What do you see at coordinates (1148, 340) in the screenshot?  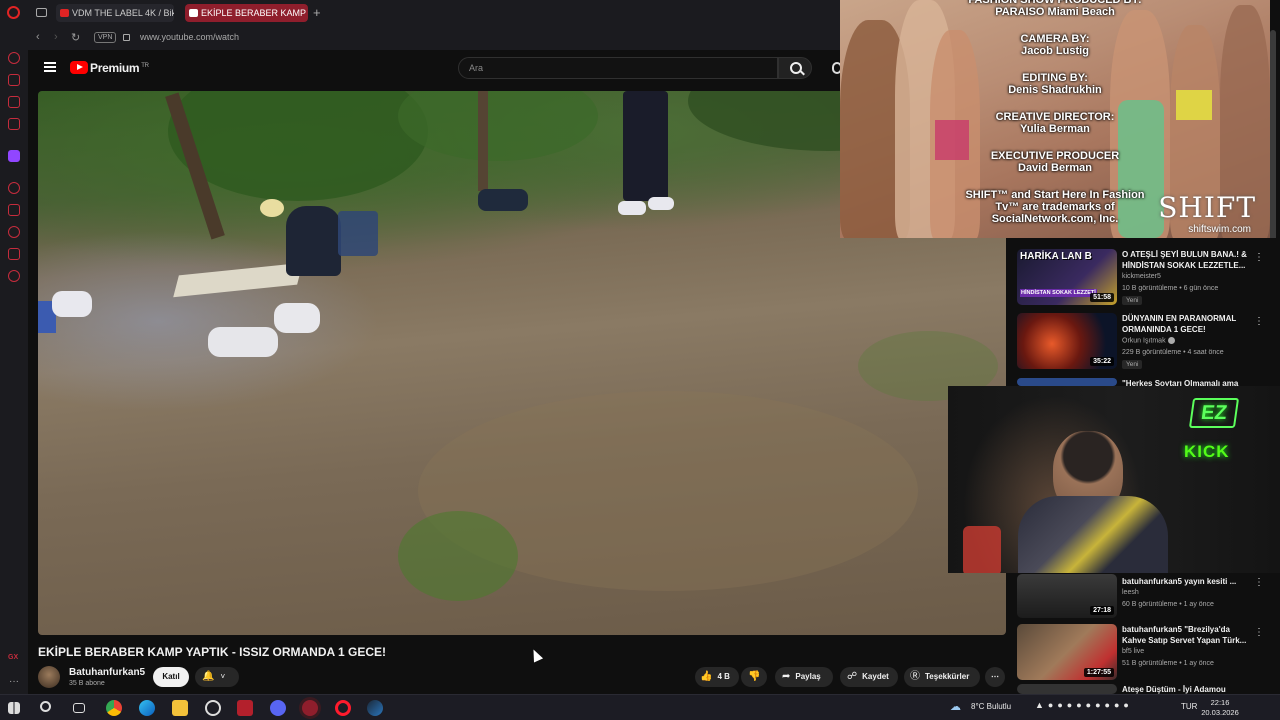 I see `rec-channel: Orkun Işıtmak` at bounding box center [1148, 340].